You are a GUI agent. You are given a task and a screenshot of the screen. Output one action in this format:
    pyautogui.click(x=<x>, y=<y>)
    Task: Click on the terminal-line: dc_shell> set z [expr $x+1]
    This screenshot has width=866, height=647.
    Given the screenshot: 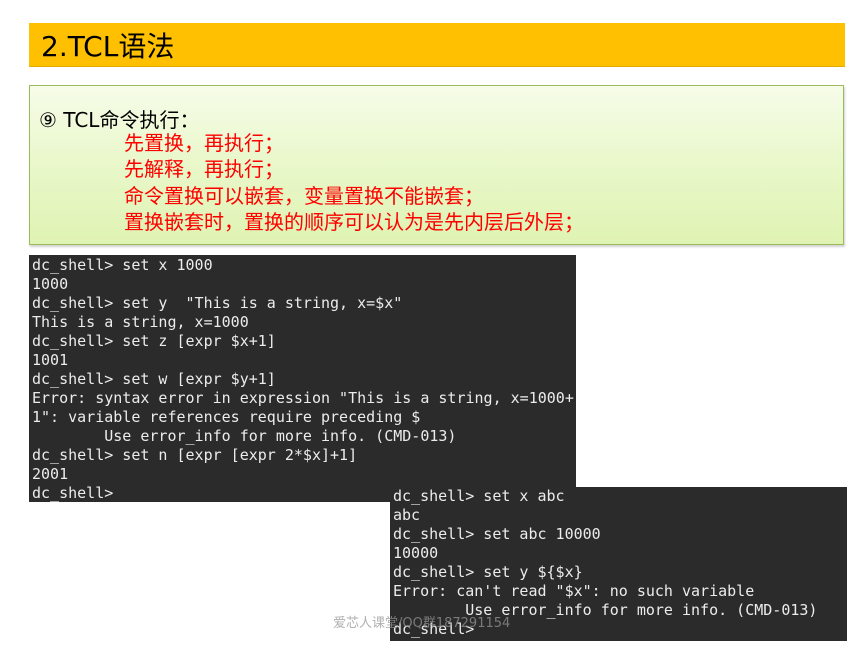 What is the action you would take?
    pyautogui.click(x=154, y=341)
    